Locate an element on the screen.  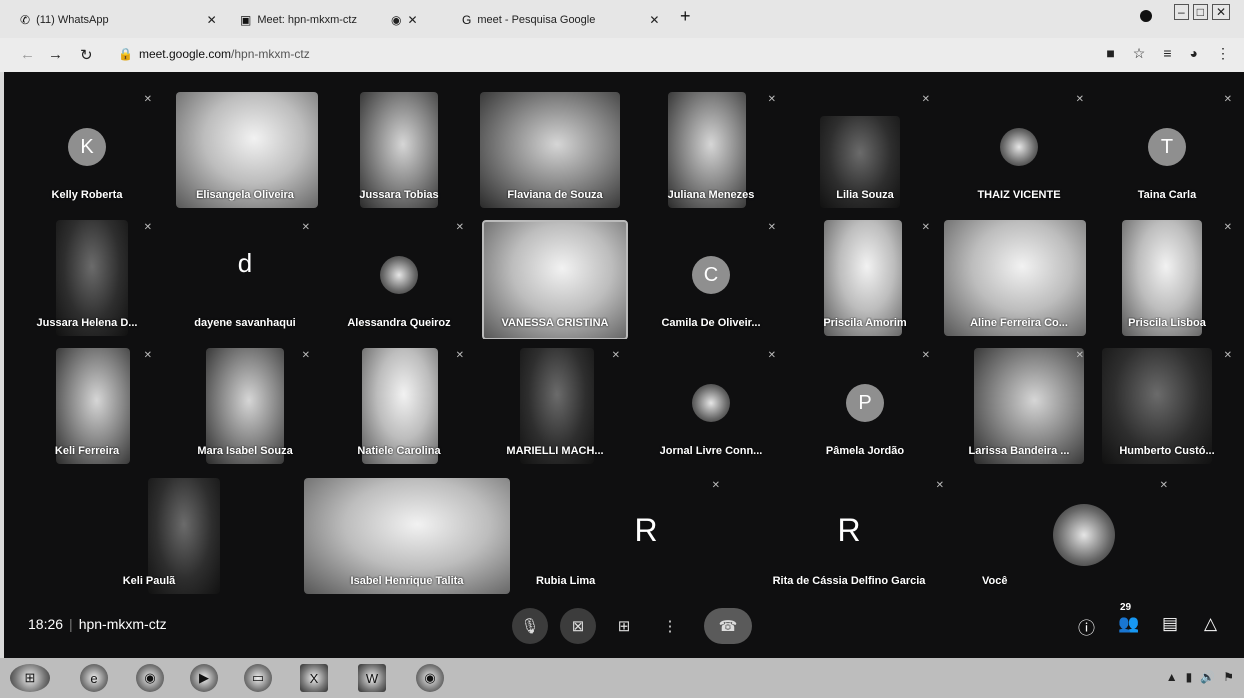
participant-tile: d ✕ dayene savanhaqui is located at coordinates (245, 276).